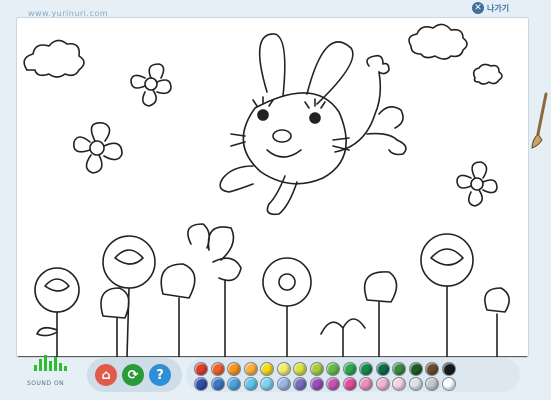 This screenshot has width=551, height=400. I want to click on refresh-button: ⟳, so click(133, 375).